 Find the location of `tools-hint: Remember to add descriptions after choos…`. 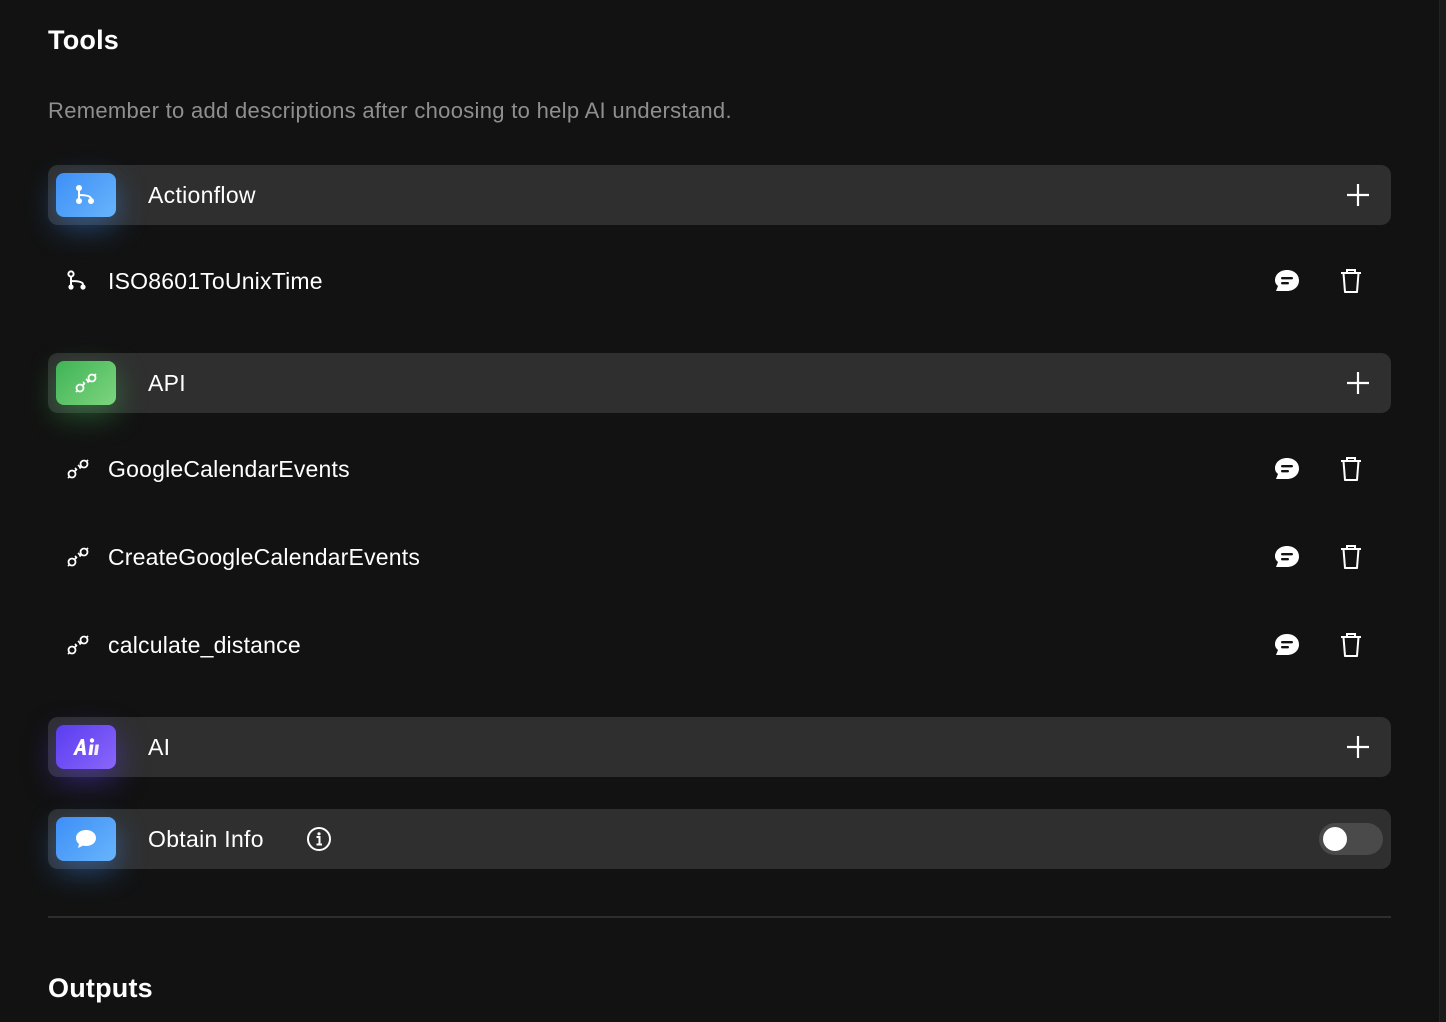

tools-hint: Remember to add descriptions after choos… is located at coordinates (390, 110).